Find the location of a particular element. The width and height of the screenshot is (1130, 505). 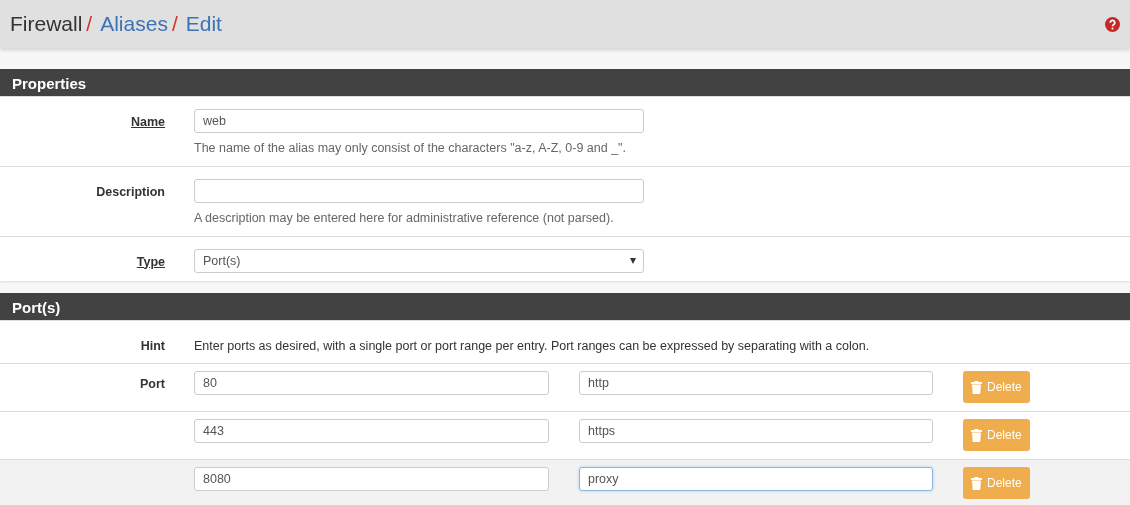

field-label: Port is located at coordinates (152, 384).